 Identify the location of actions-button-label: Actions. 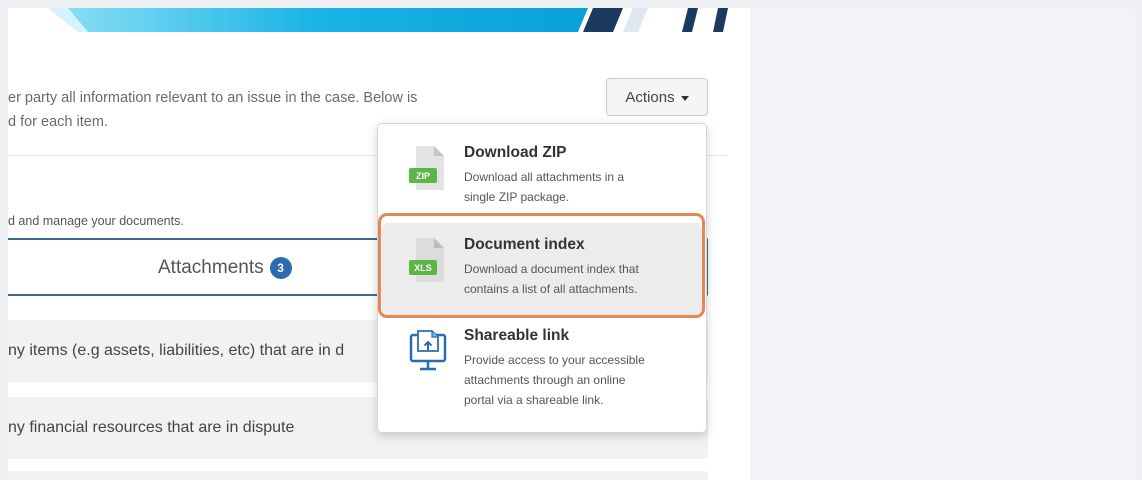
(650, 97).